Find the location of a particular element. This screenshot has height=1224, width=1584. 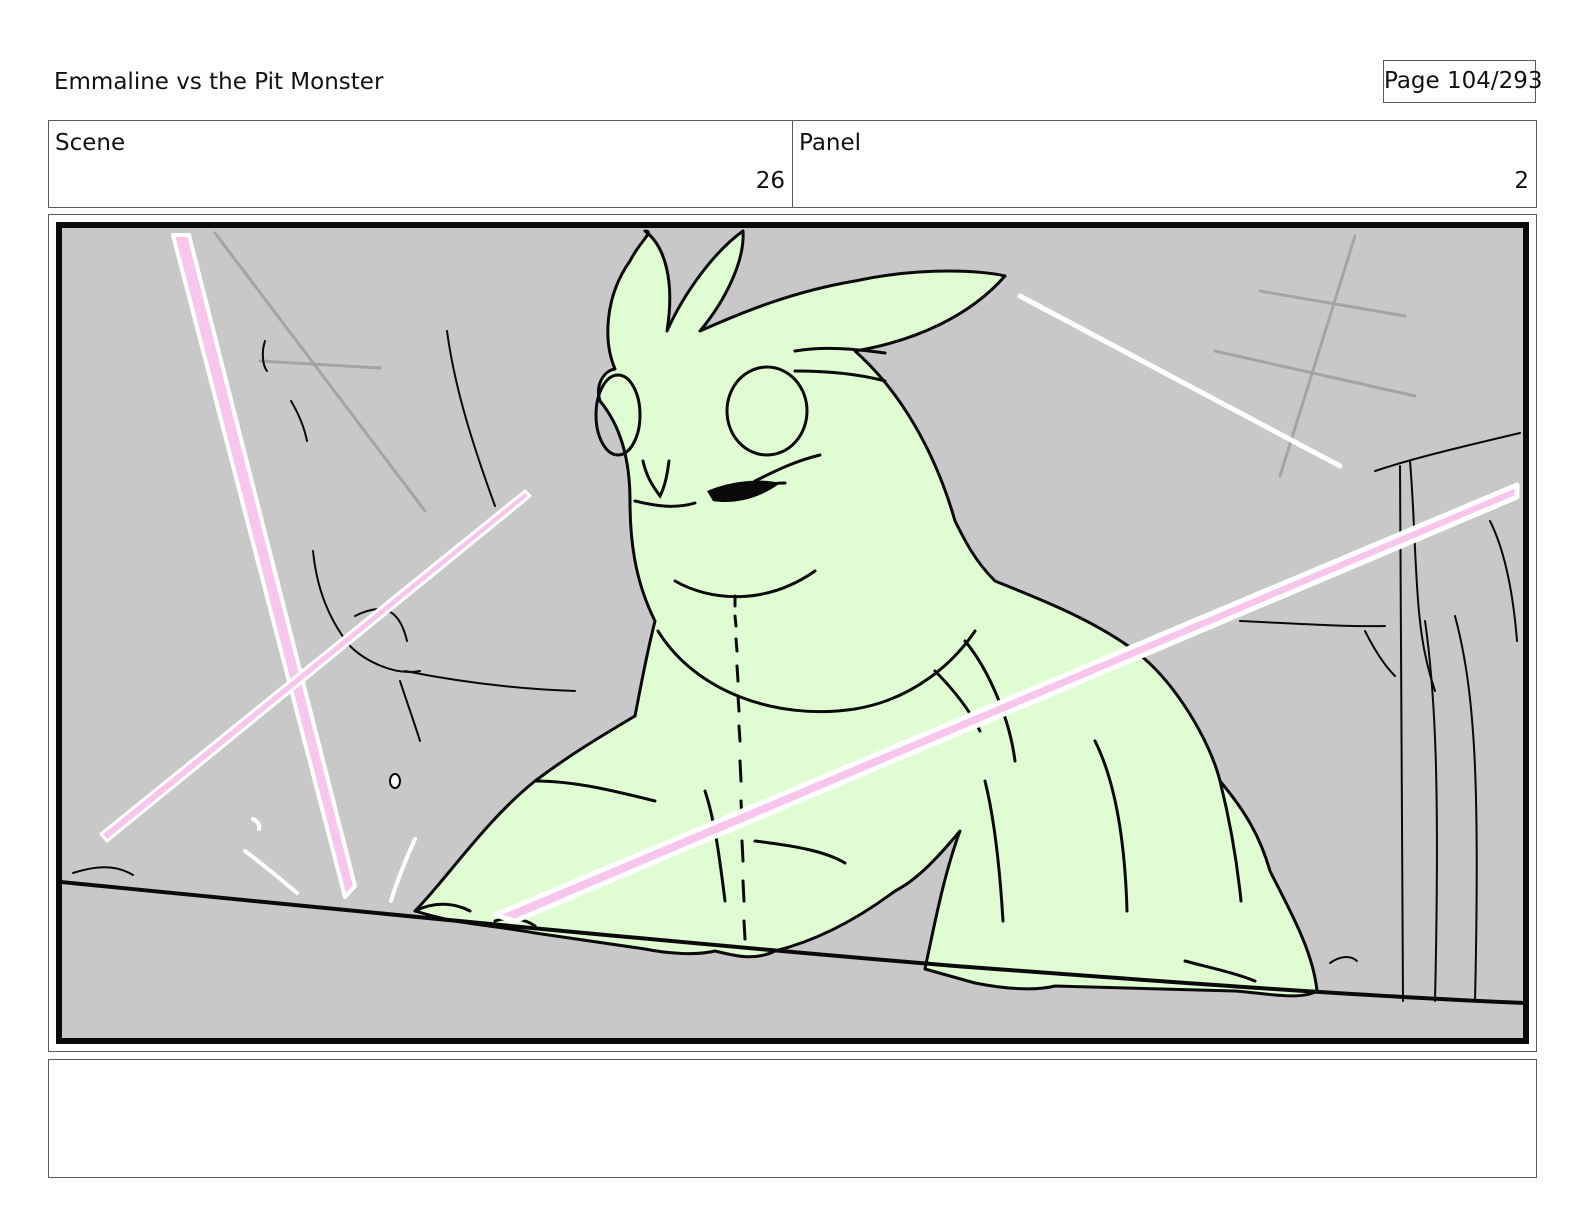

panel-cell: Panel 2 is located at coordinates (1164, 164).